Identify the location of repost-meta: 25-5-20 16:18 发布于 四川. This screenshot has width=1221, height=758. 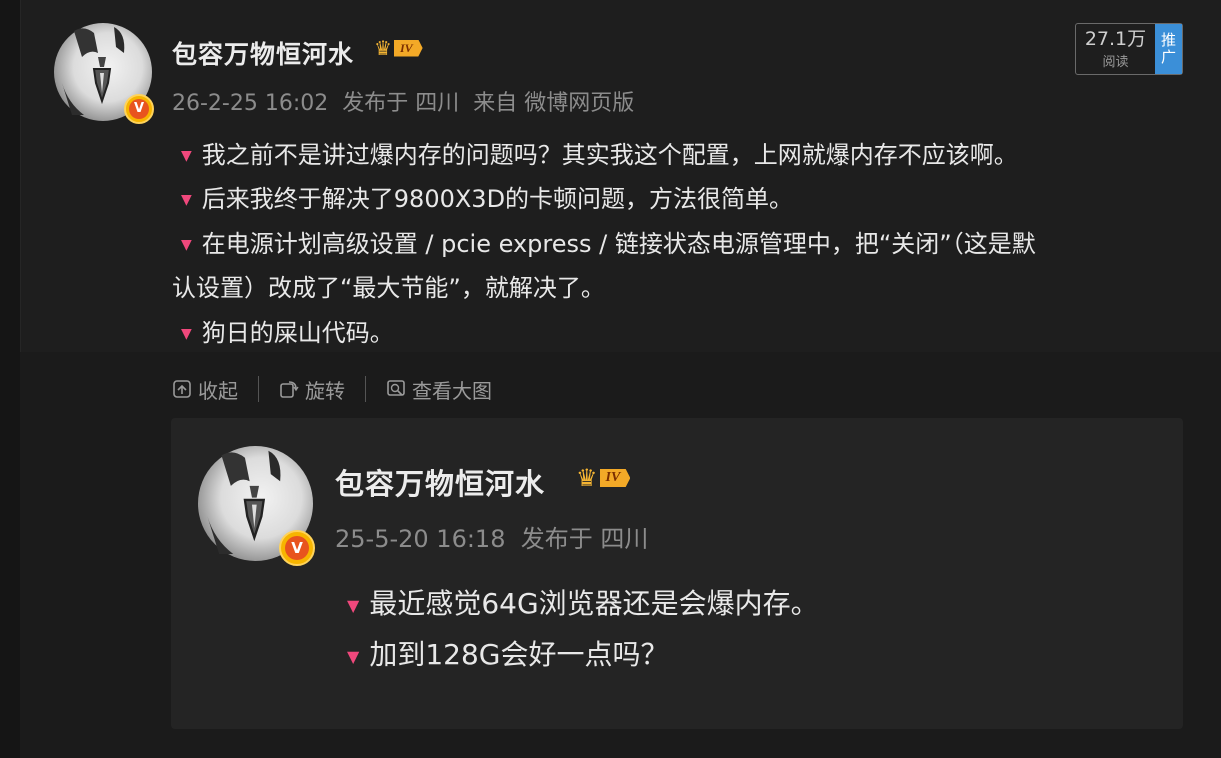
(492, 539).